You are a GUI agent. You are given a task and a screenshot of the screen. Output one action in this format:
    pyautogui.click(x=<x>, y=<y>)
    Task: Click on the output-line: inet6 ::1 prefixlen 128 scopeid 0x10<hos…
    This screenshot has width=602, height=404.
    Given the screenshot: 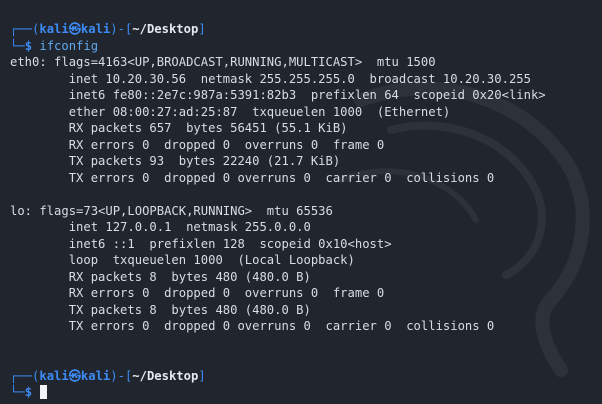 What is the action you would take?
    pyautogui.click(x=201, y=243)
    